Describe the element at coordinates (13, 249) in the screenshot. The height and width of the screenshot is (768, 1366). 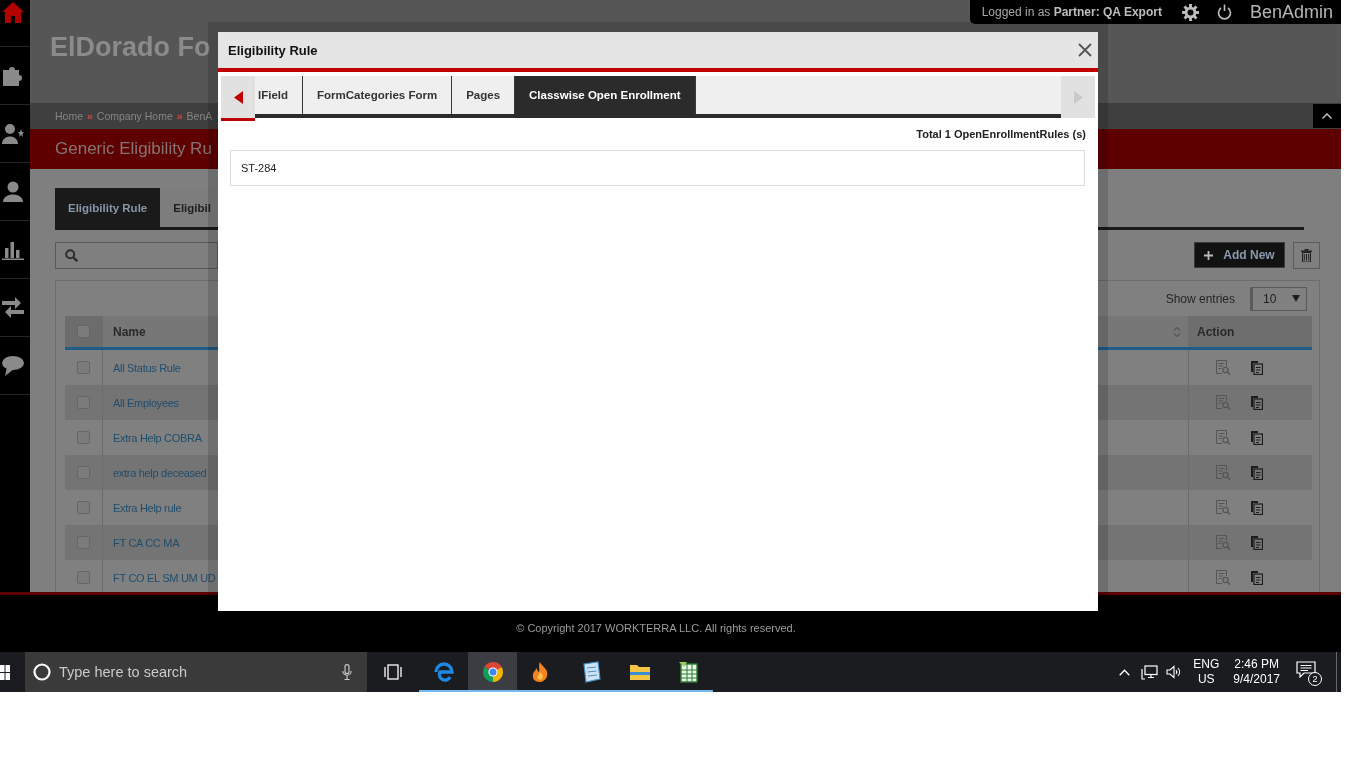
I see `bar-chart-icon` at that location.